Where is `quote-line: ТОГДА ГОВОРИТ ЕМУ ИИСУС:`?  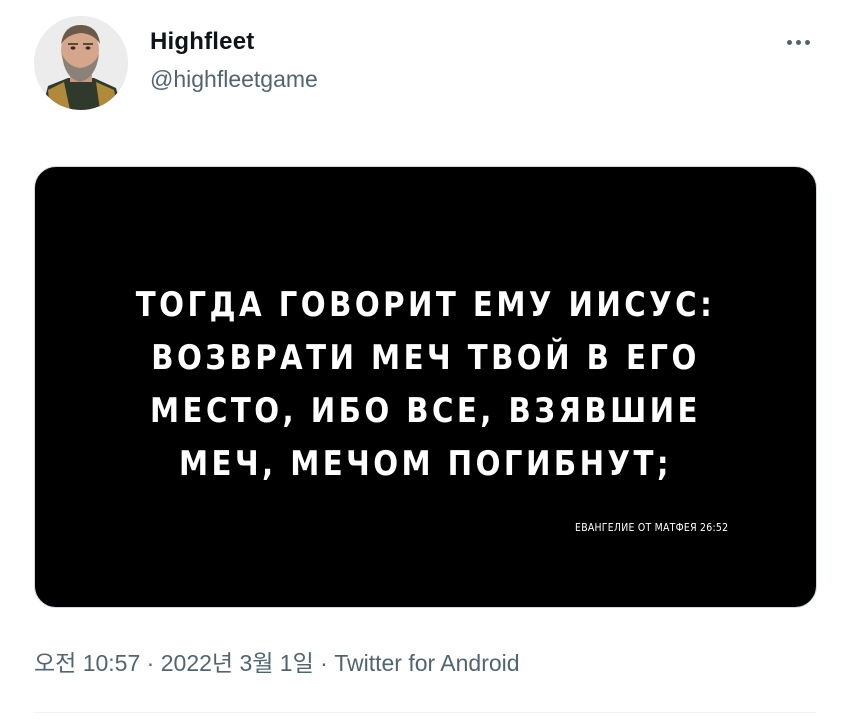 quote-line: ТОГДА ГОВОРИТ ЕМУ ИИСУС: is located at coordinates (425, 305).